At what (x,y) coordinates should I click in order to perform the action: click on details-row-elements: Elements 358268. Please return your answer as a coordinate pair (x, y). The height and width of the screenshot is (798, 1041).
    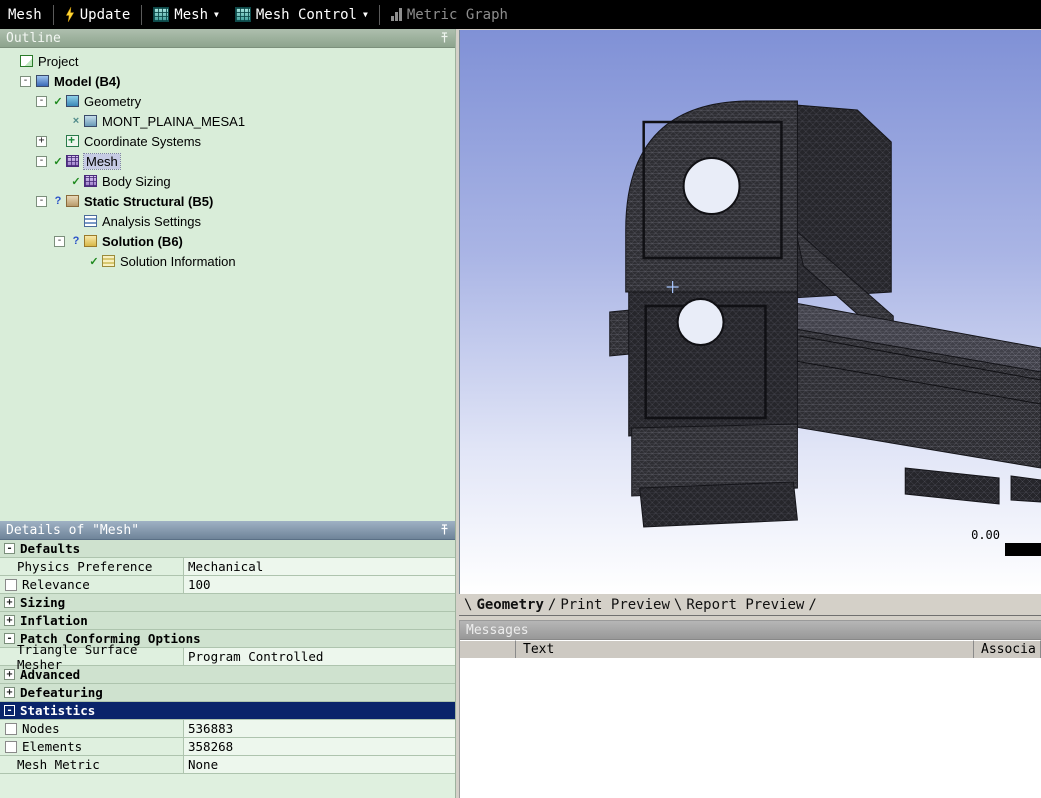
    Looking at the image, I should click on (227, 747).